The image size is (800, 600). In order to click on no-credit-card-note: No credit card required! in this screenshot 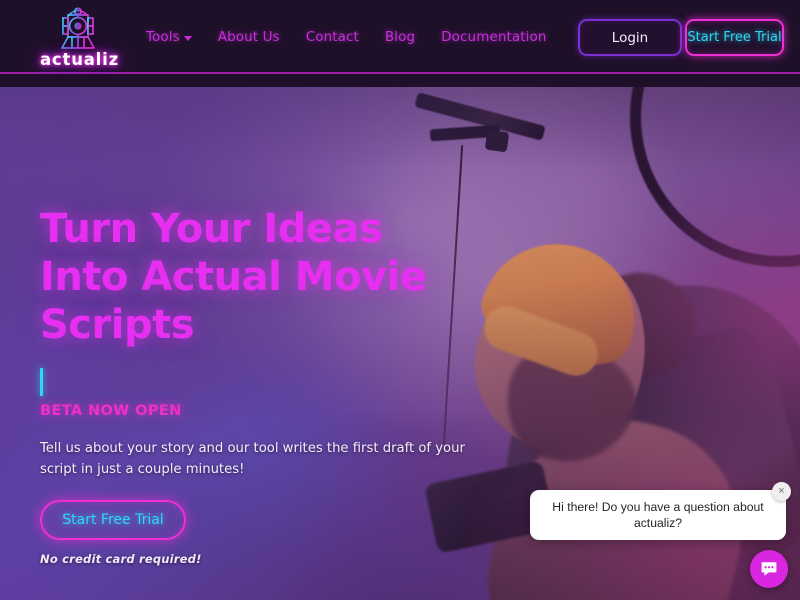, I will do `click(121, 559)`.